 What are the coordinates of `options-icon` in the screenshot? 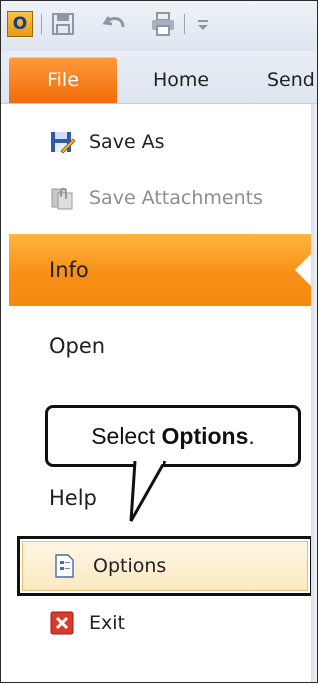 It's located at (64, 566).